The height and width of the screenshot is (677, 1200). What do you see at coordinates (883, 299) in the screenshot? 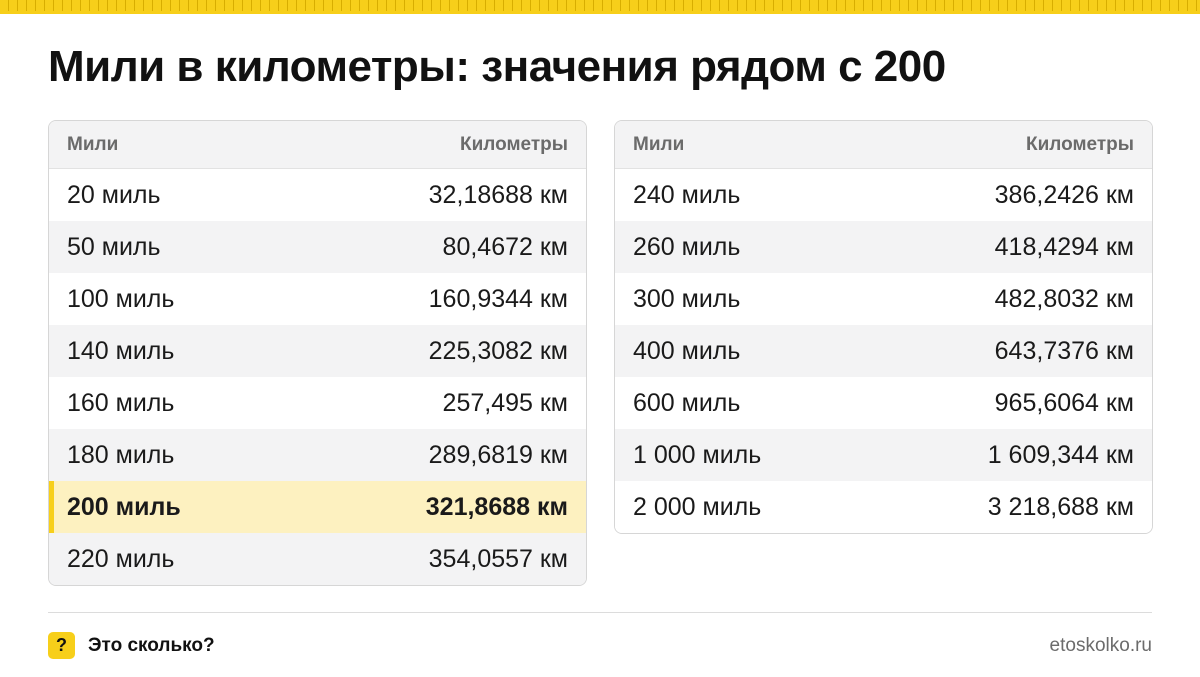
I see `table-row: 300 миль 482,8032 км` at bounding box center [883, 299].